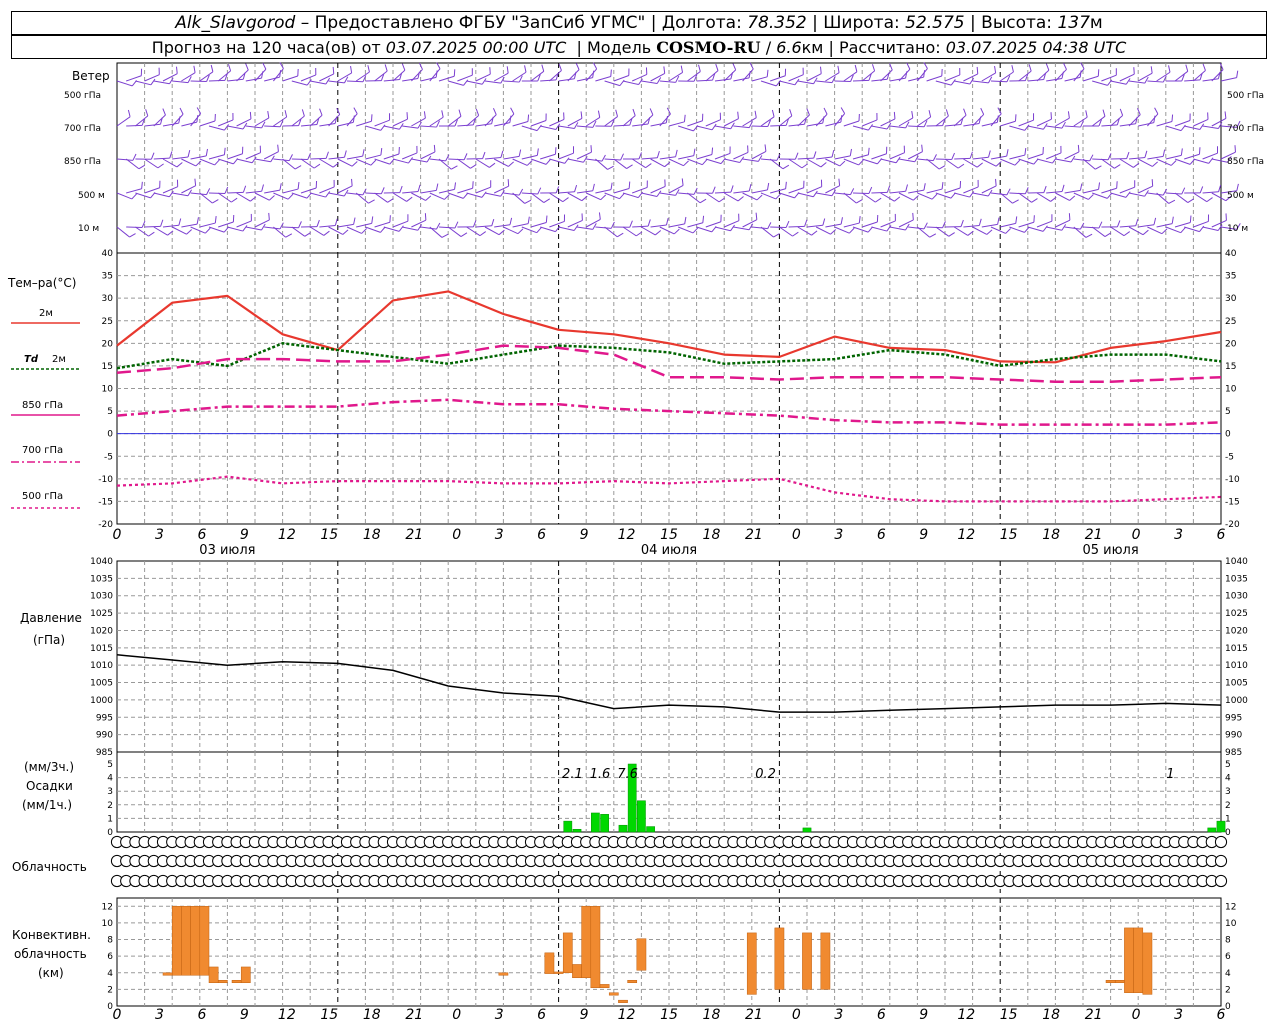 The width and height of the screenshot is (1280, 1024). I want to click on pres-ytick-left: 1000, so click(101, 701).